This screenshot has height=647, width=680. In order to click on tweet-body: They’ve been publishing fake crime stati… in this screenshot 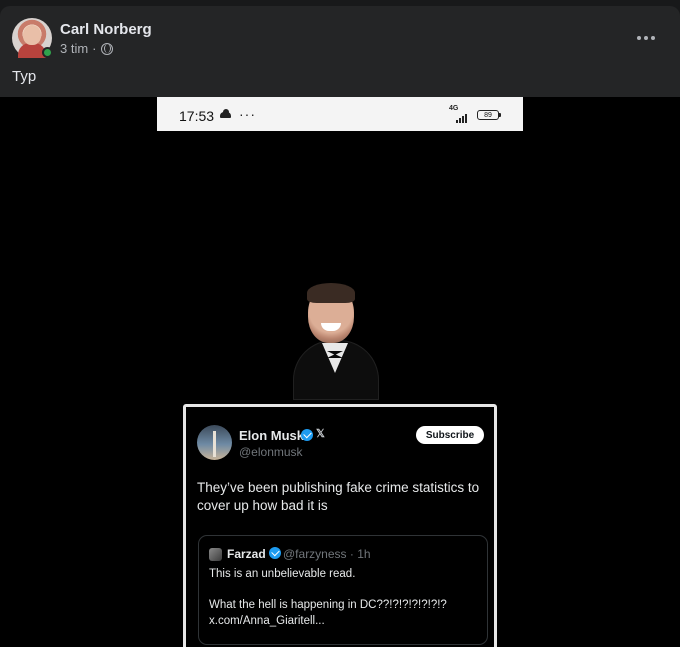, I will do `click(338, 496)`.